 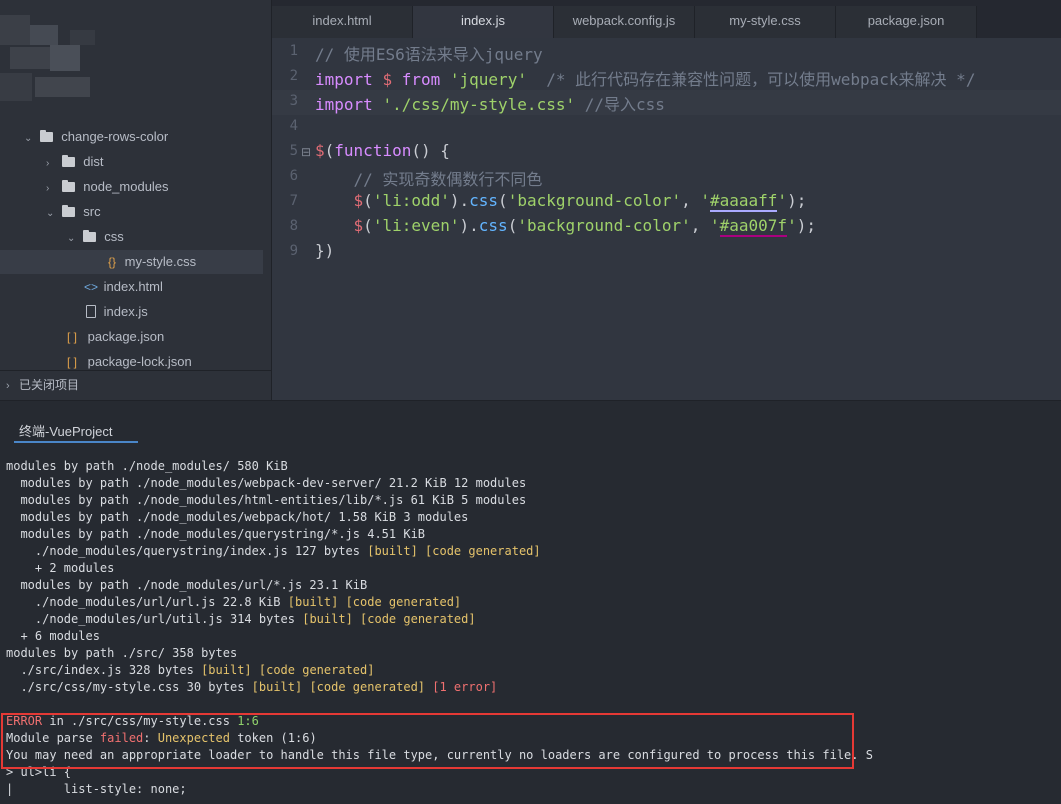 What do you see at coordinates (293, 151) in the screenshot?
I see `line-number: 5` at bounding box center [293, 151].